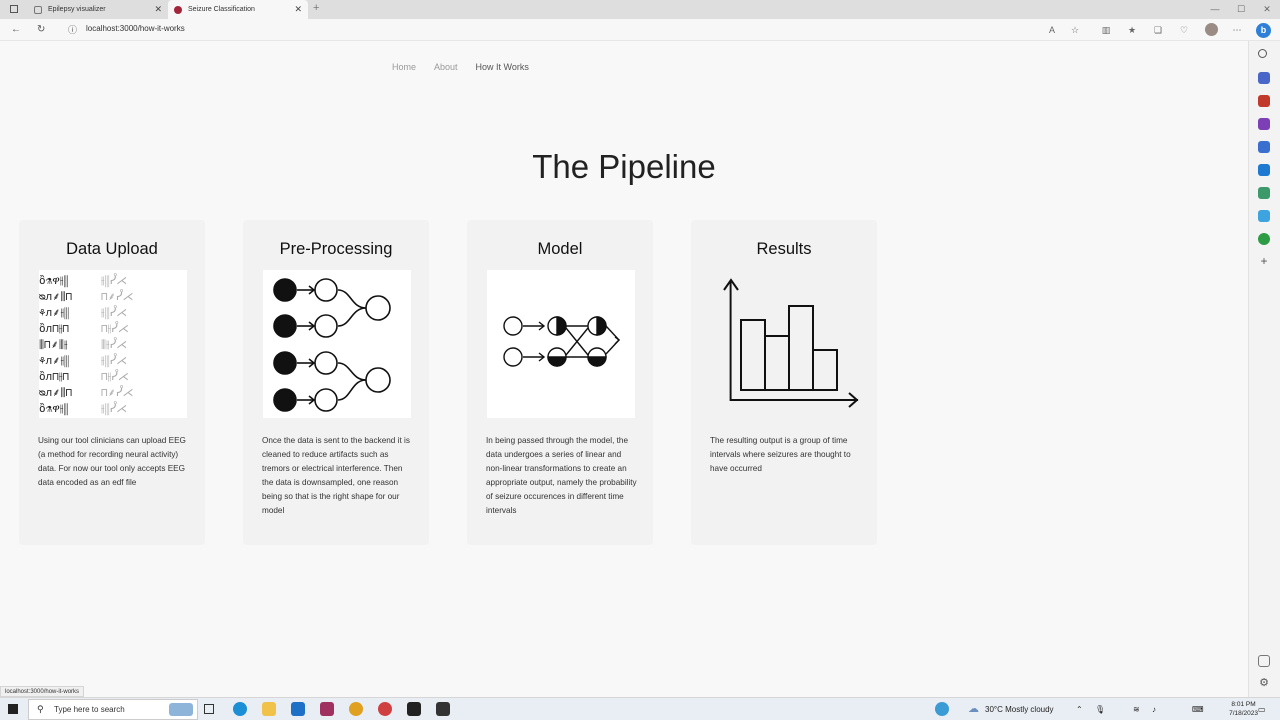 The width and height of the screenshot is (1280, 720). I want to click on volume-icon: ♪, so click(1154, 709).